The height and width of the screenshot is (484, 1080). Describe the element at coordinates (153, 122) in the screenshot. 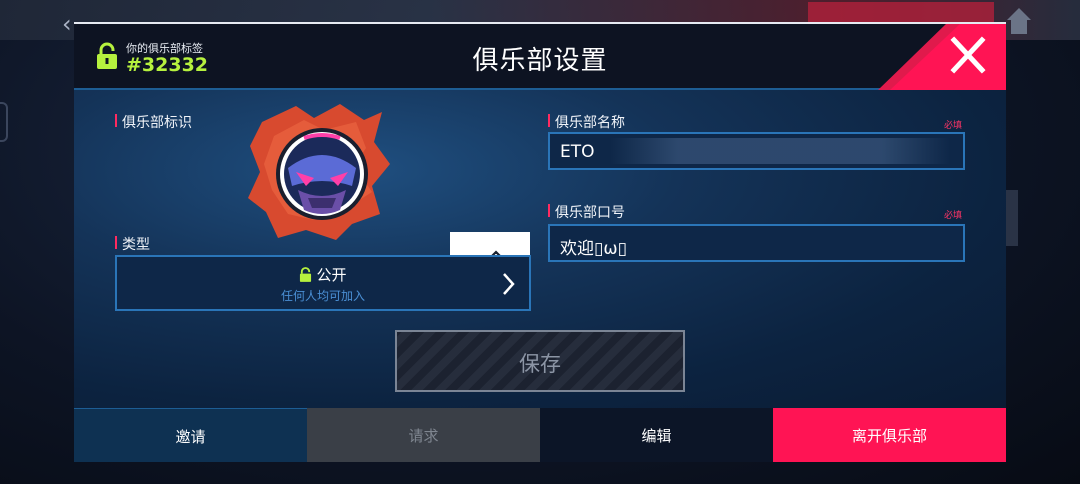

I see `emblem-label: 俱乐部标识` at that location.